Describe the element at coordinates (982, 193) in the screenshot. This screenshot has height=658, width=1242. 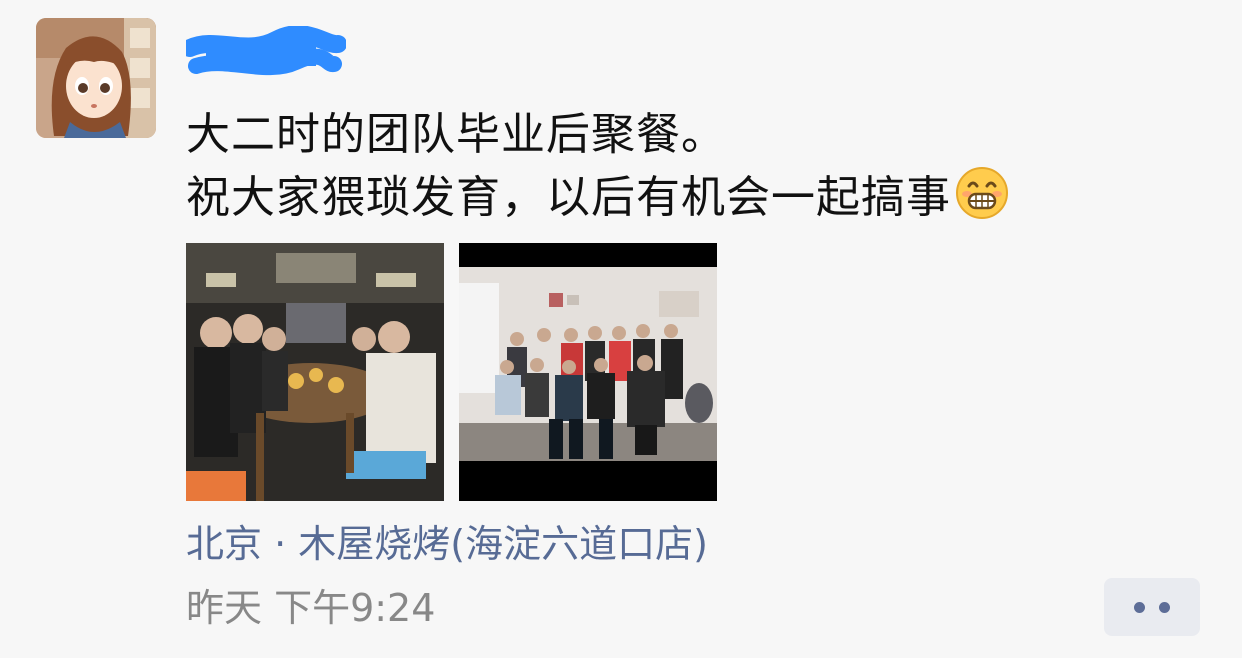
I see `grinning-face-emoji-icon` at that location.